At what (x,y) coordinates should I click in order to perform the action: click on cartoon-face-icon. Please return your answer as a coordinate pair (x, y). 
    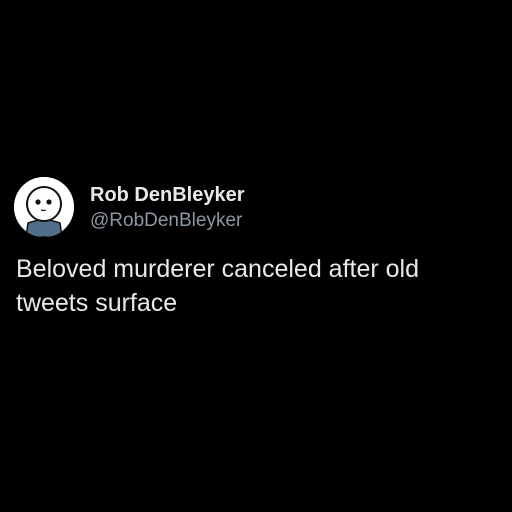
    Looking at the image, I should click on (44, 207).